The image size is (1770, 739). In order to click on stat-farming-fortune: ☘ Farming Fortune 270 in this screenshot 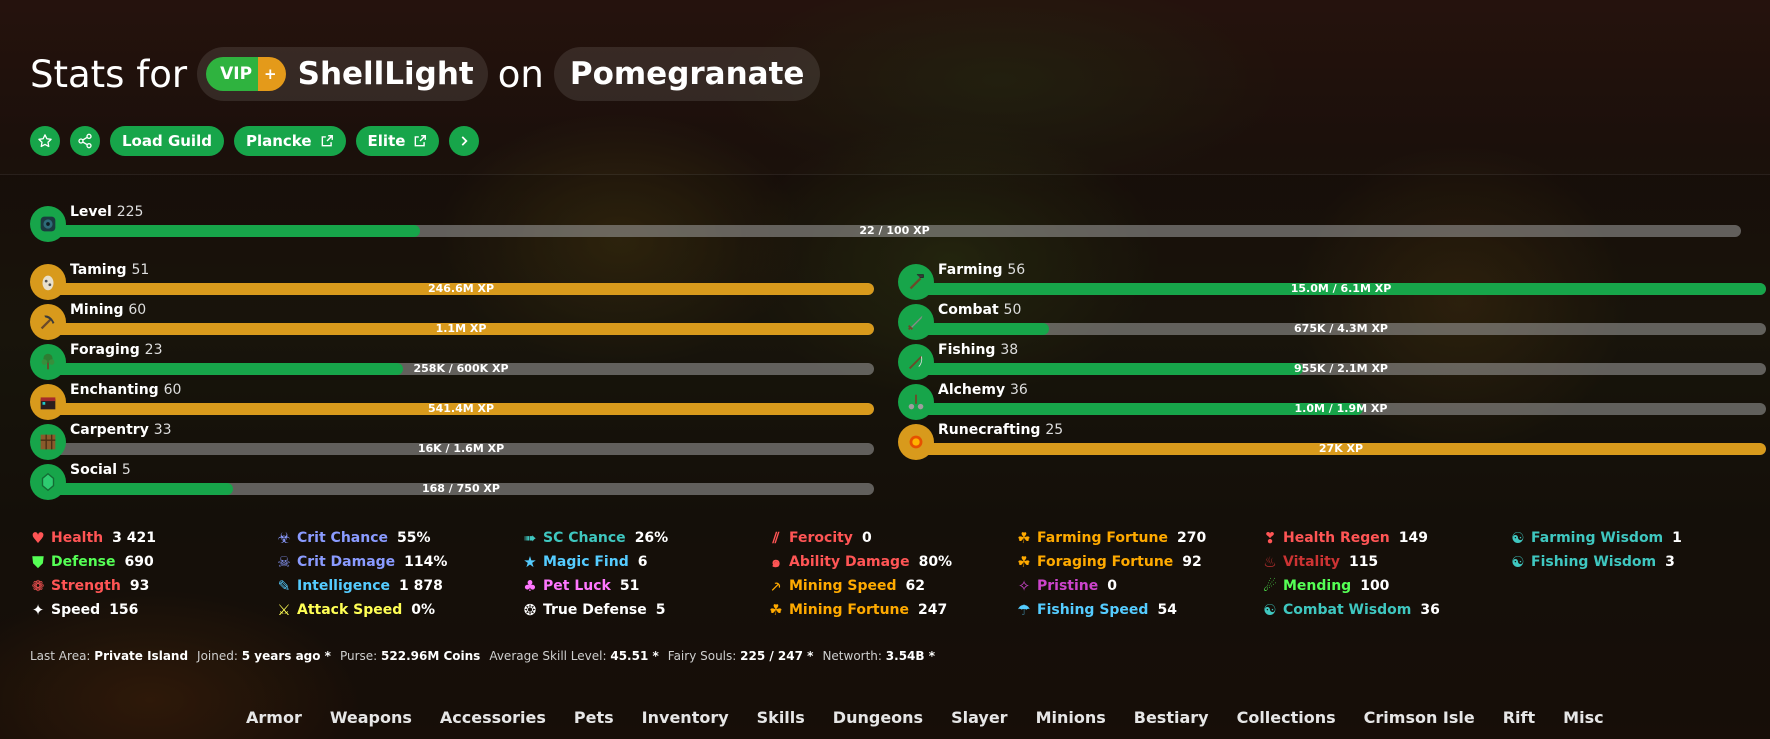, I will do `click(1111, 538)`.